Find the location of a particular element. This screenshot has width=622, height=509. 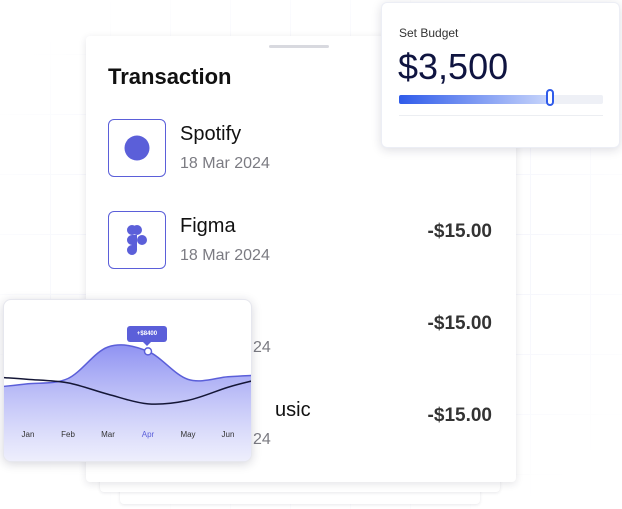

spotify-icon is located at coordinates (137, 148).